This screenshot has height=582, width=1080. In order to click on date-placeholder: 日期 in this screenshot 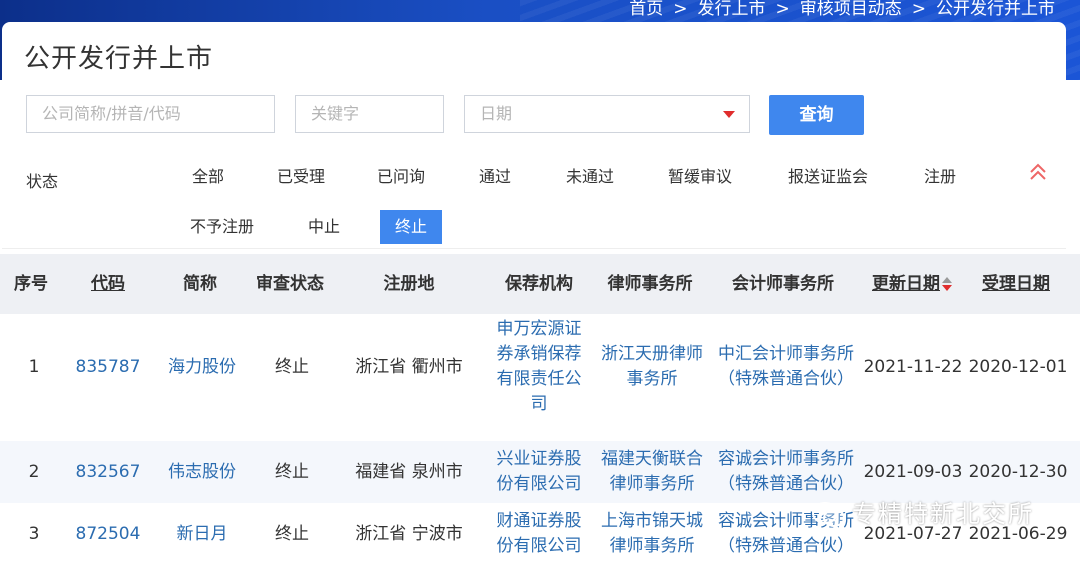, I will do `click(496, 113)`.